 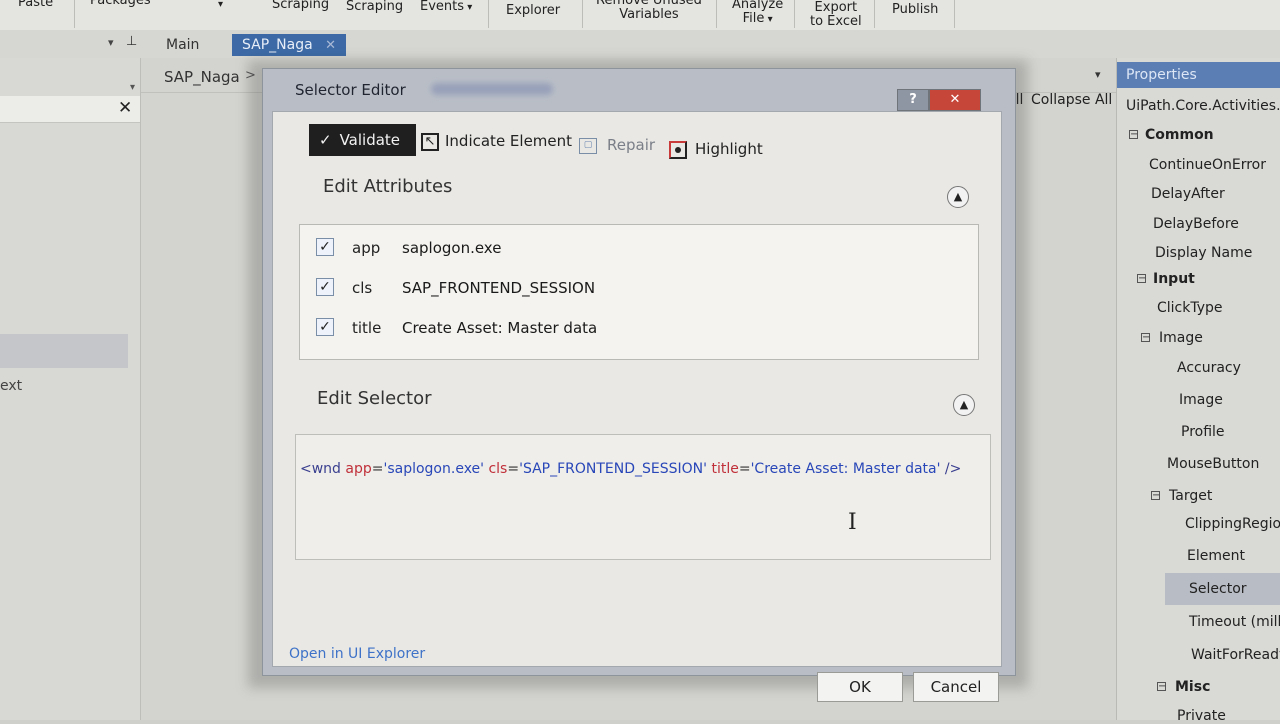 I want to click on property-row: Profile, so click(x=1203, y=432).